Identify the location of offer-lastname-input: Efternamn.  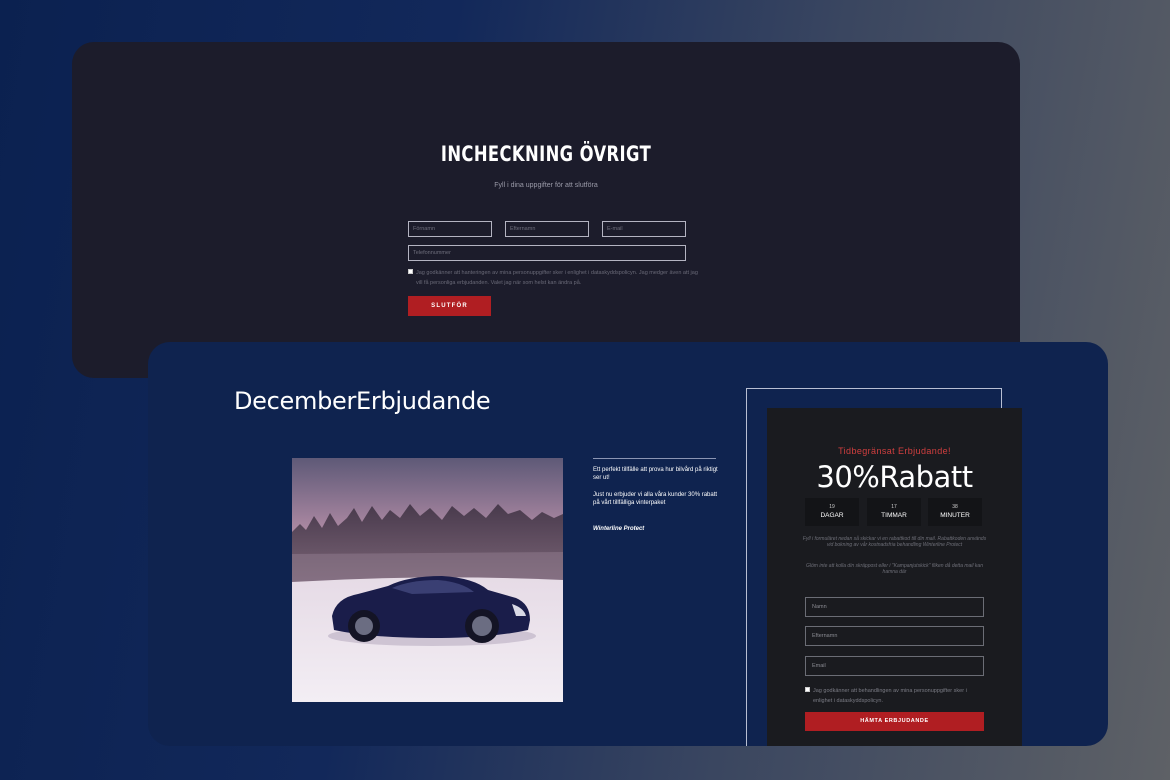
(894, 636).